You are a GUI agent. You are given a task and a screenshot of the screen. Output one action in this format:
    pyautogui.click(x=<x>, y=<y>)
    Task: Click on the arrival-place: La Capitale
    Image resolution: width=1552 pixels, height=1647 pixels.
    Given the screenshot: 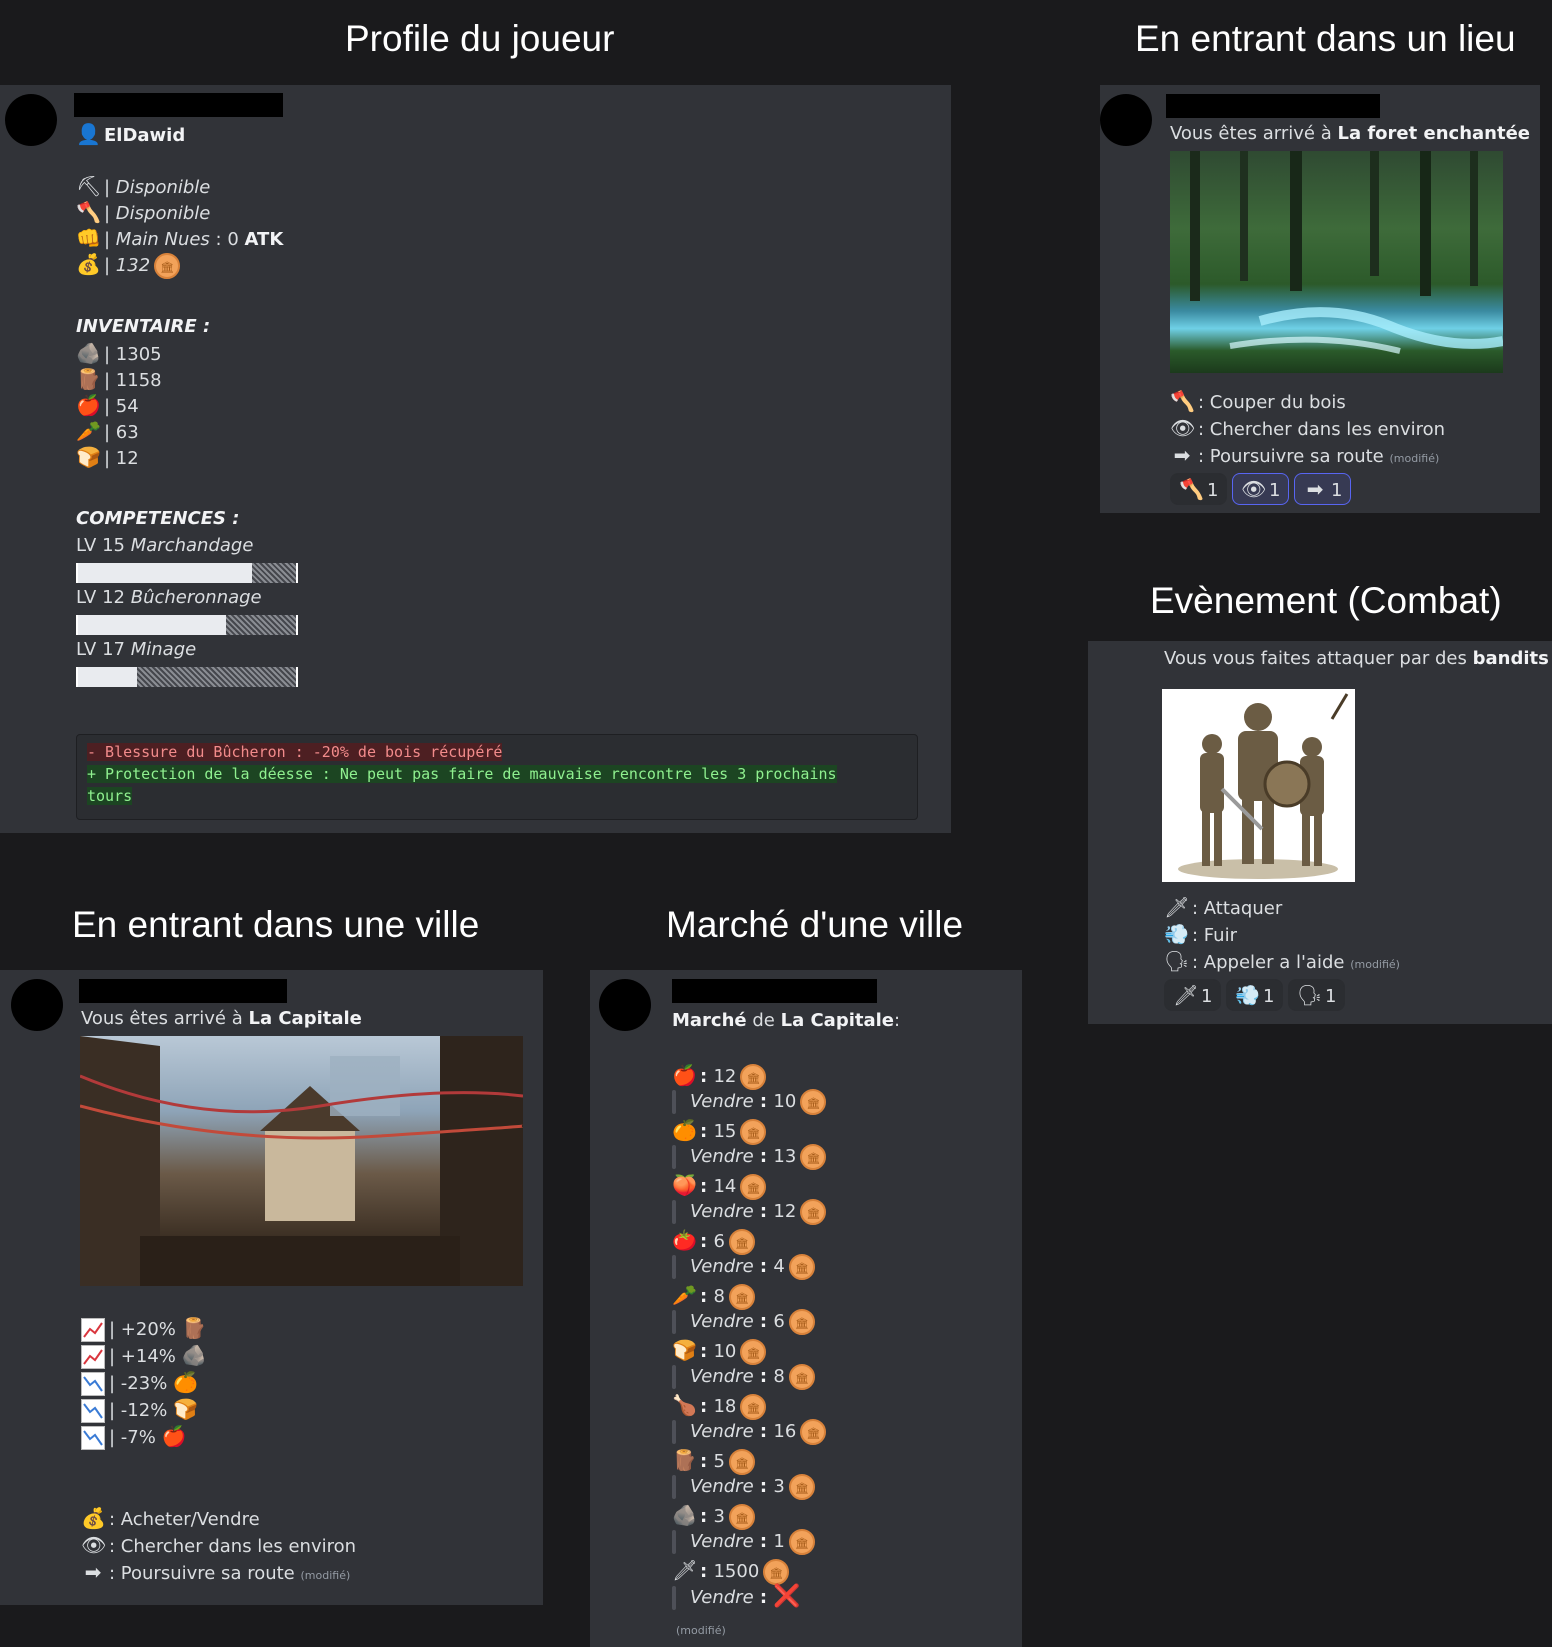 What is the action you would take?
    pyautogui.click(x=305, y=1018)
    